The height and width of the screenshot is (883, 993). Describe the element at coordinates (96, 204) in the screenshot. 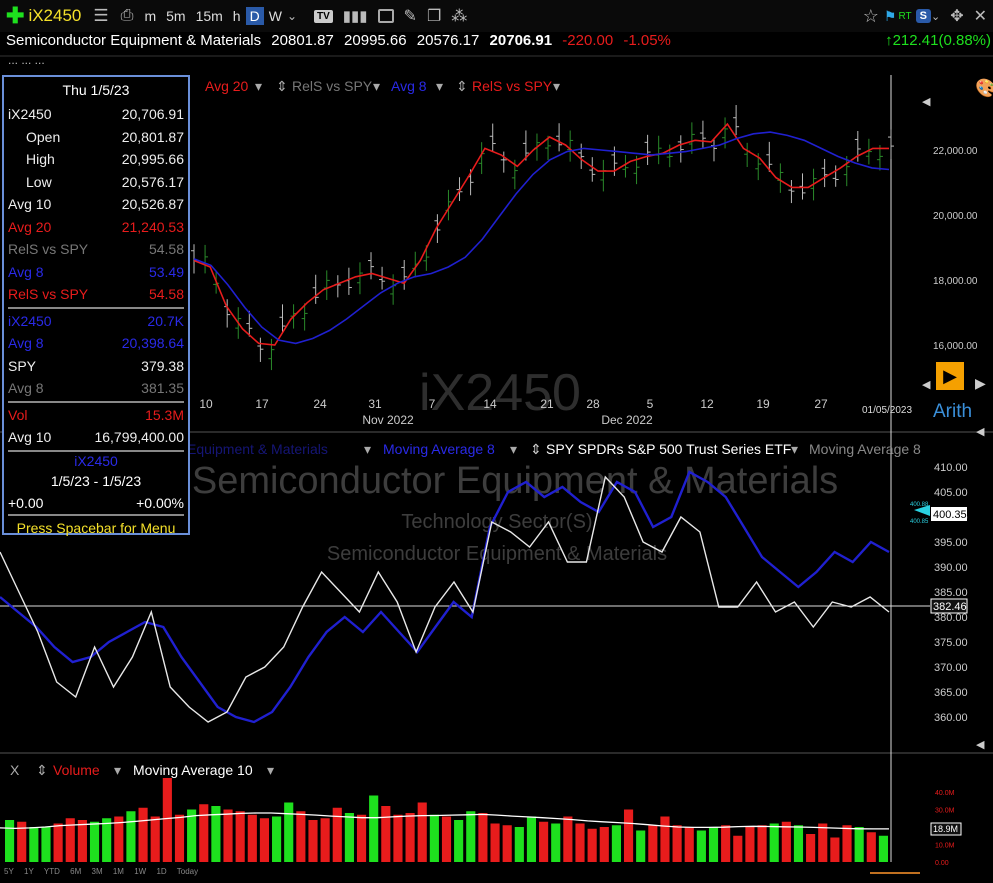

I see `panel-row: Avg 10 20,526.87` at that location.